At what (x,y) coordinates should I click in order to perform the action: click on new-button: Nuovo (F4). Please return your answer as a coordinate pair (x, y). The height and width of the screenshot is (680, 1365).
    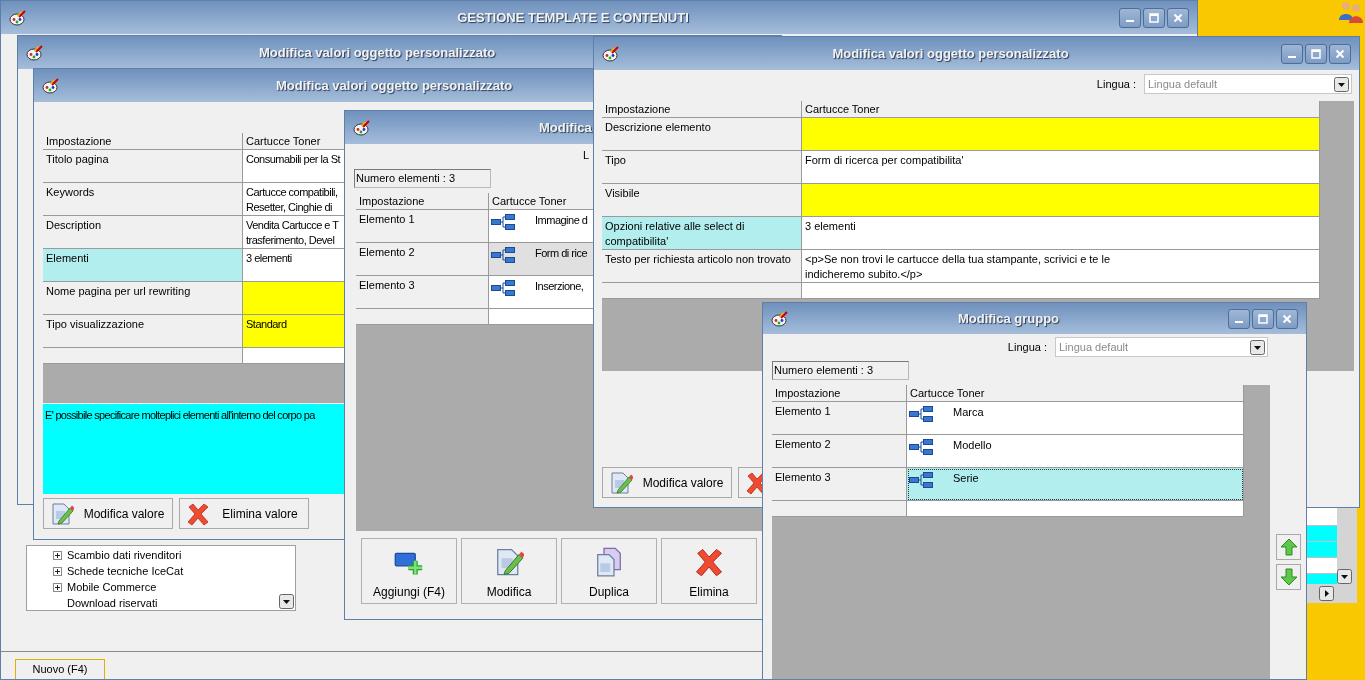
    Looking at the image, I should click on (60, 669).